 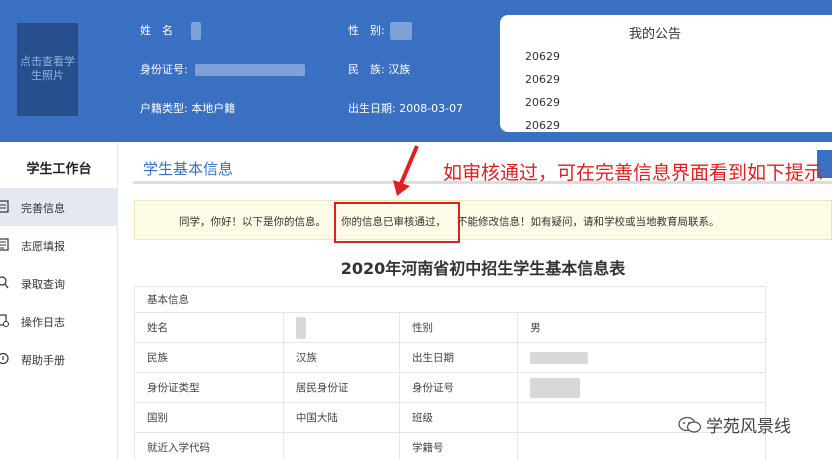 I want to click on notice-title: 我的公告, so click(x=654, y=34).